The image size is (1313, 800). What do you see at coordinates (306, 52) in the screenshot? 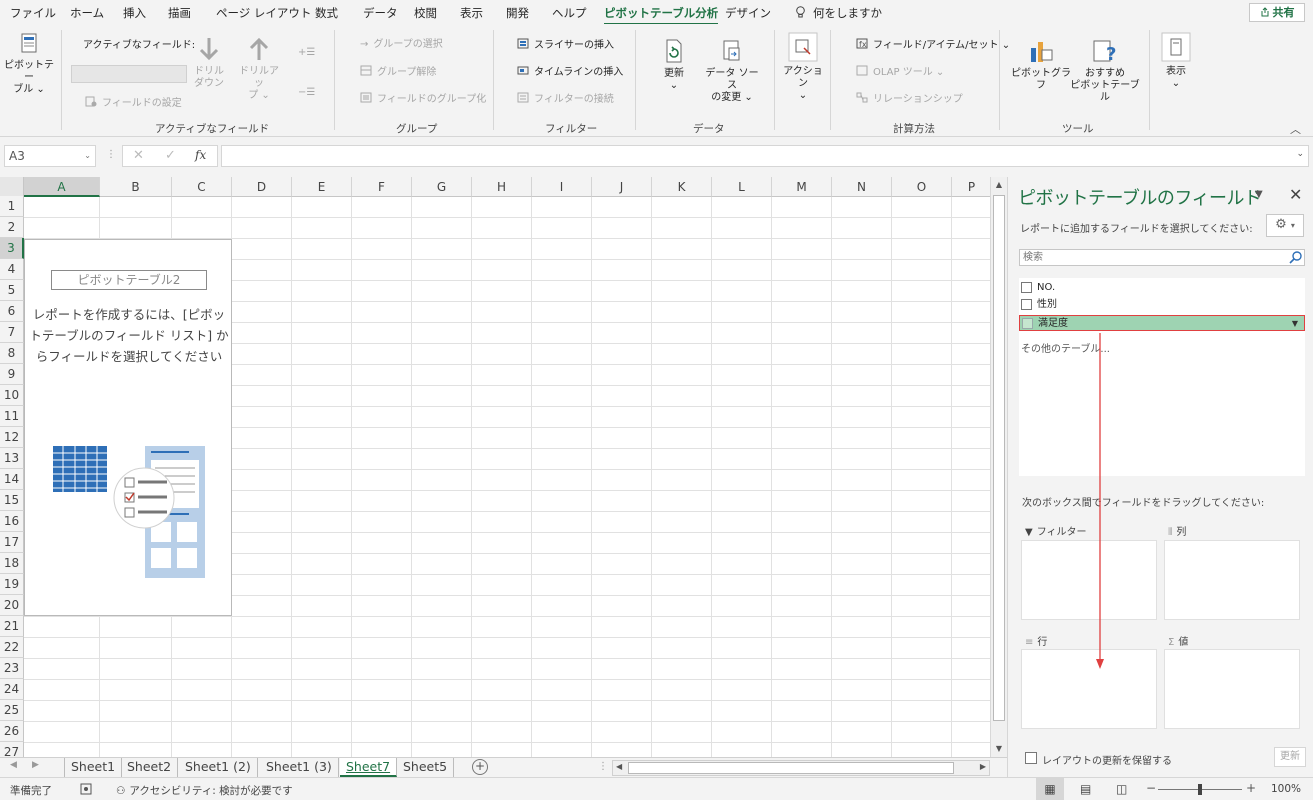
I see `expand-field-icon: +☰` at bounding box center [306, 52].